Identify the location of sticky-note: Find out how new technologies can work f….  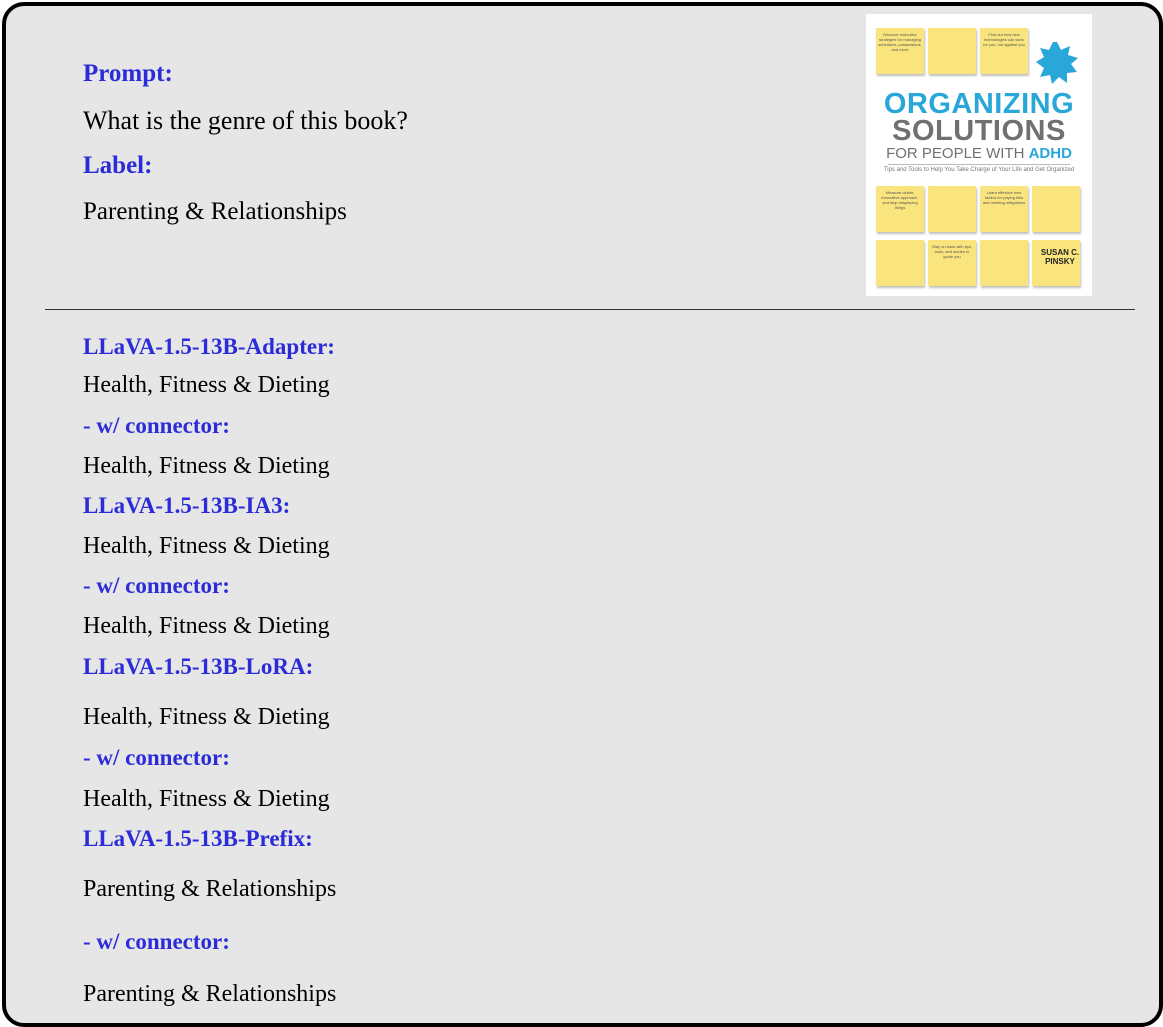
(1004, 51).